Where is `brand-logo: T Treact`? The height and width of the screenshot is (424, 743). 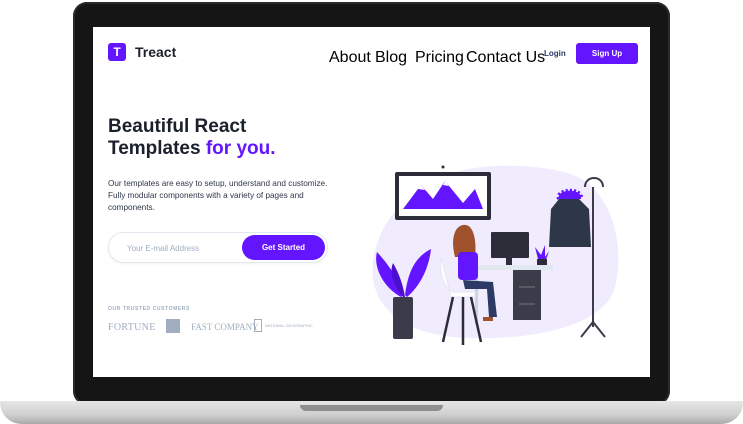 brand-logo: T Treact is located at coordinates (142, 52).